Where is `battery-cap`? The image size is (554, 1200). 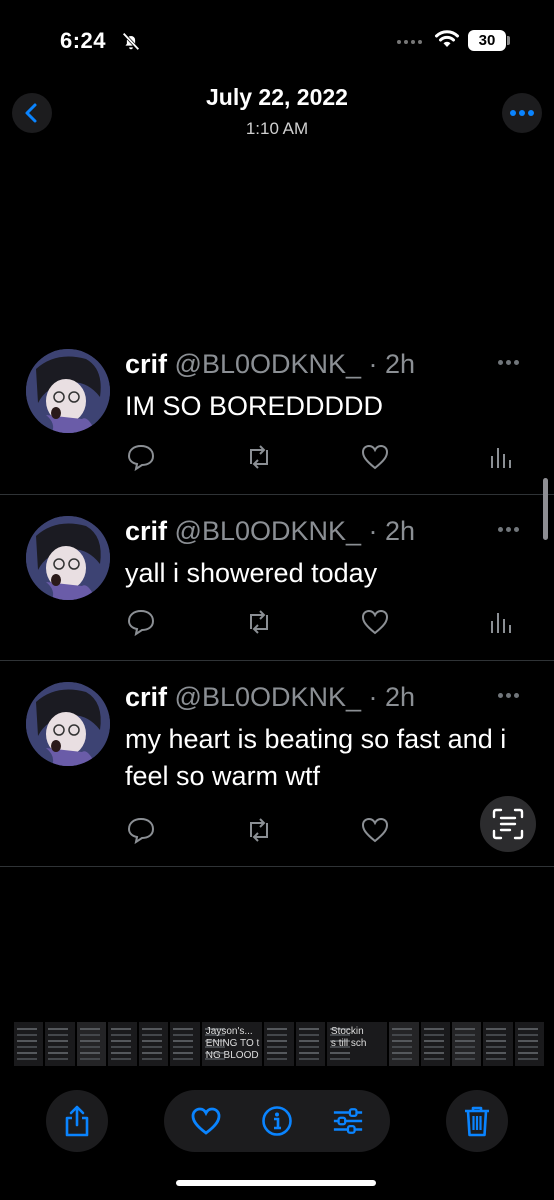 battery-cap is located at coordinates (508, 40).